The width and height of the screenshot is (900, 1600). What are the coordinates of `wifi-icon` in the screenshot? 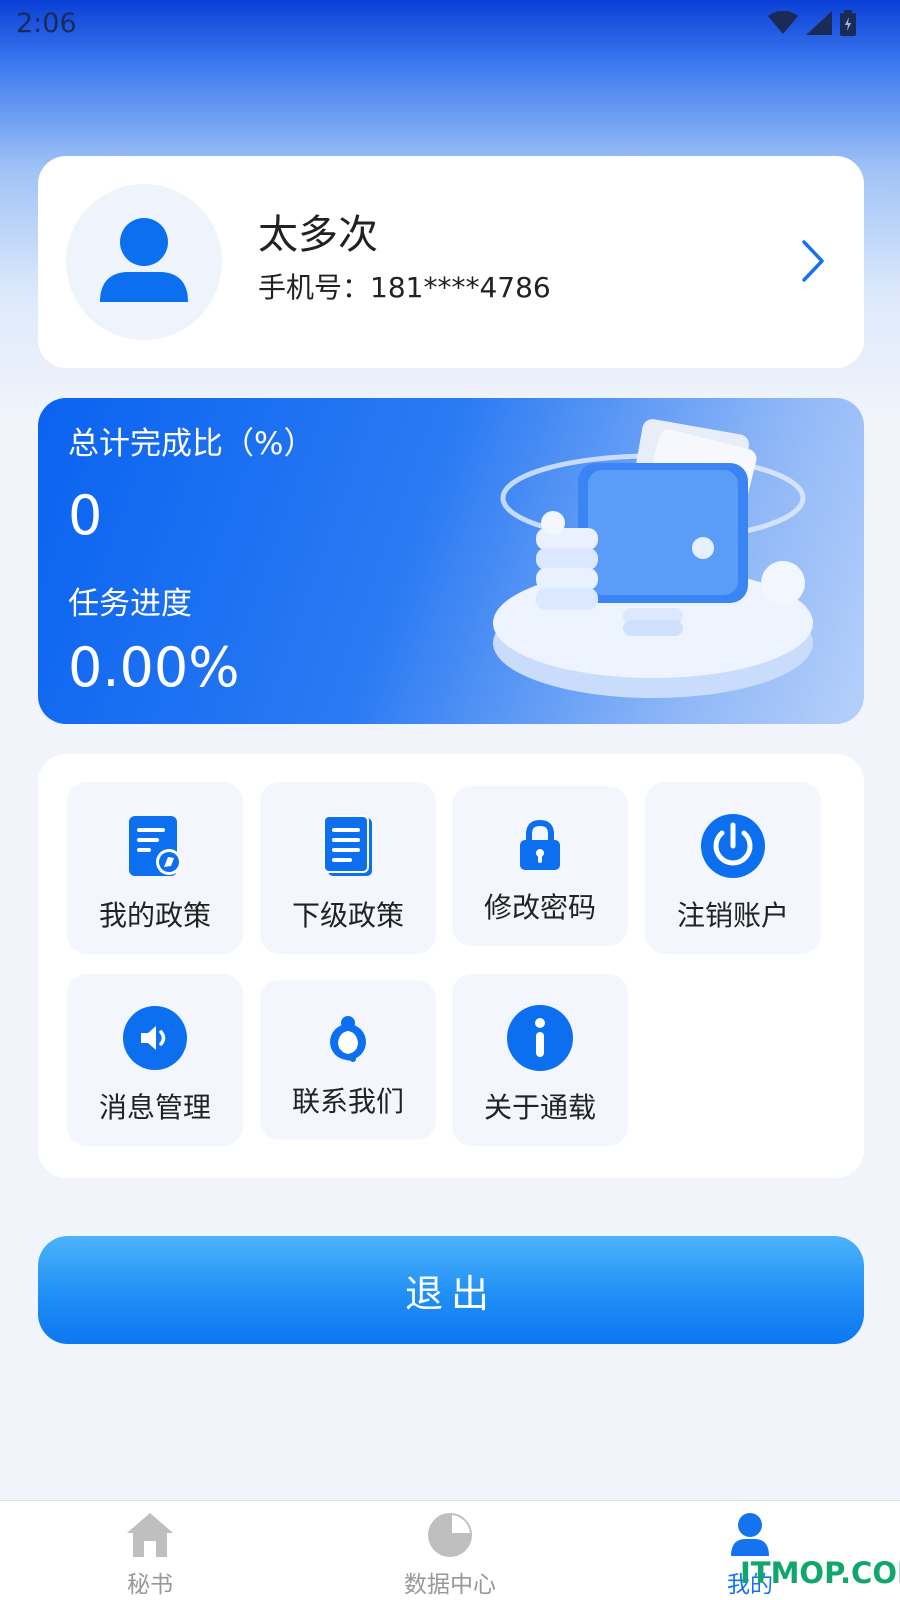 It's located at (783, 22).